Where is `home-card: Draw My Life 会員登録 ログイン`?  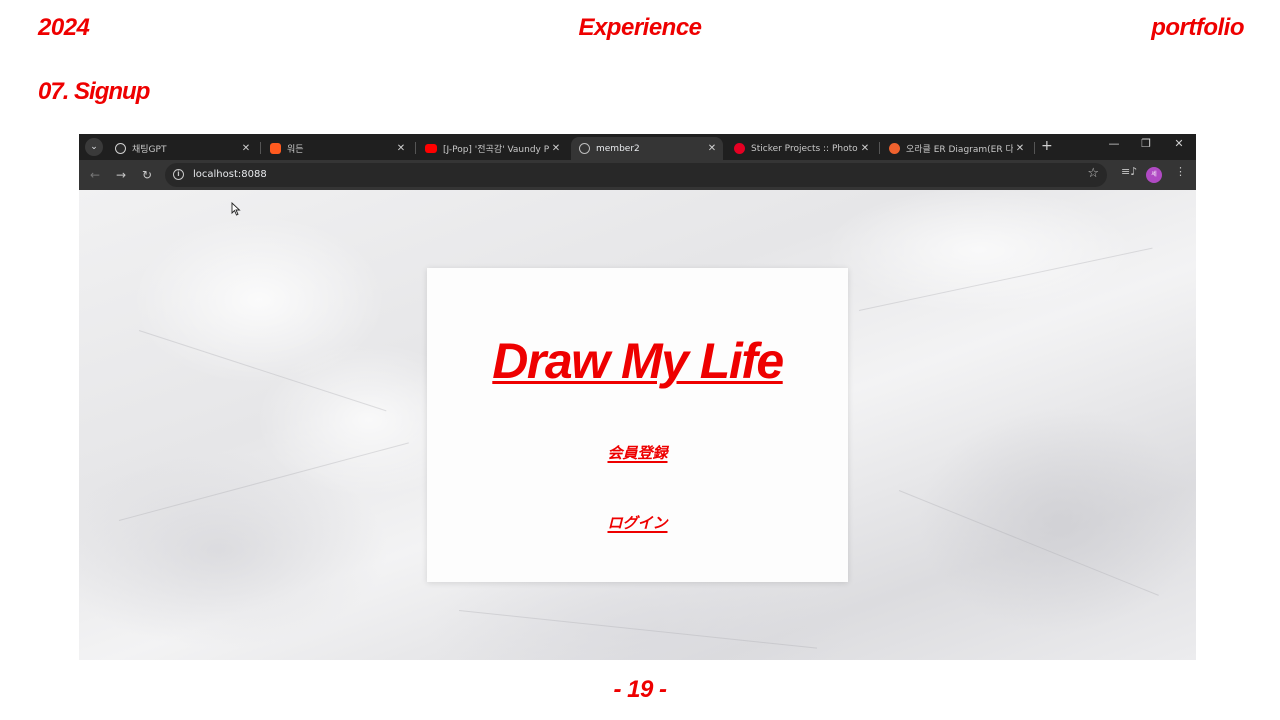 home-card: Draw My Life 会員登録 ログイン is located at coordinates (637, 425).